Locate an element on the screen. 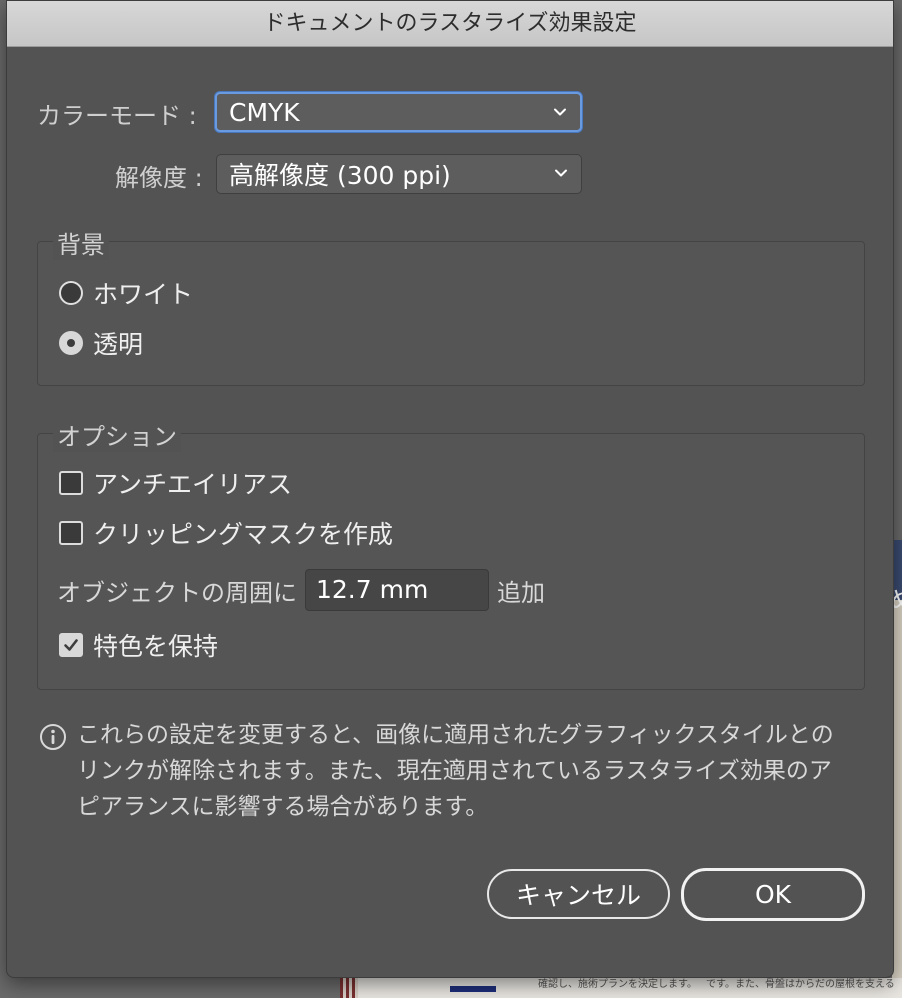  color-mode-label: カラーモード : is located at coordinates (117, 115).